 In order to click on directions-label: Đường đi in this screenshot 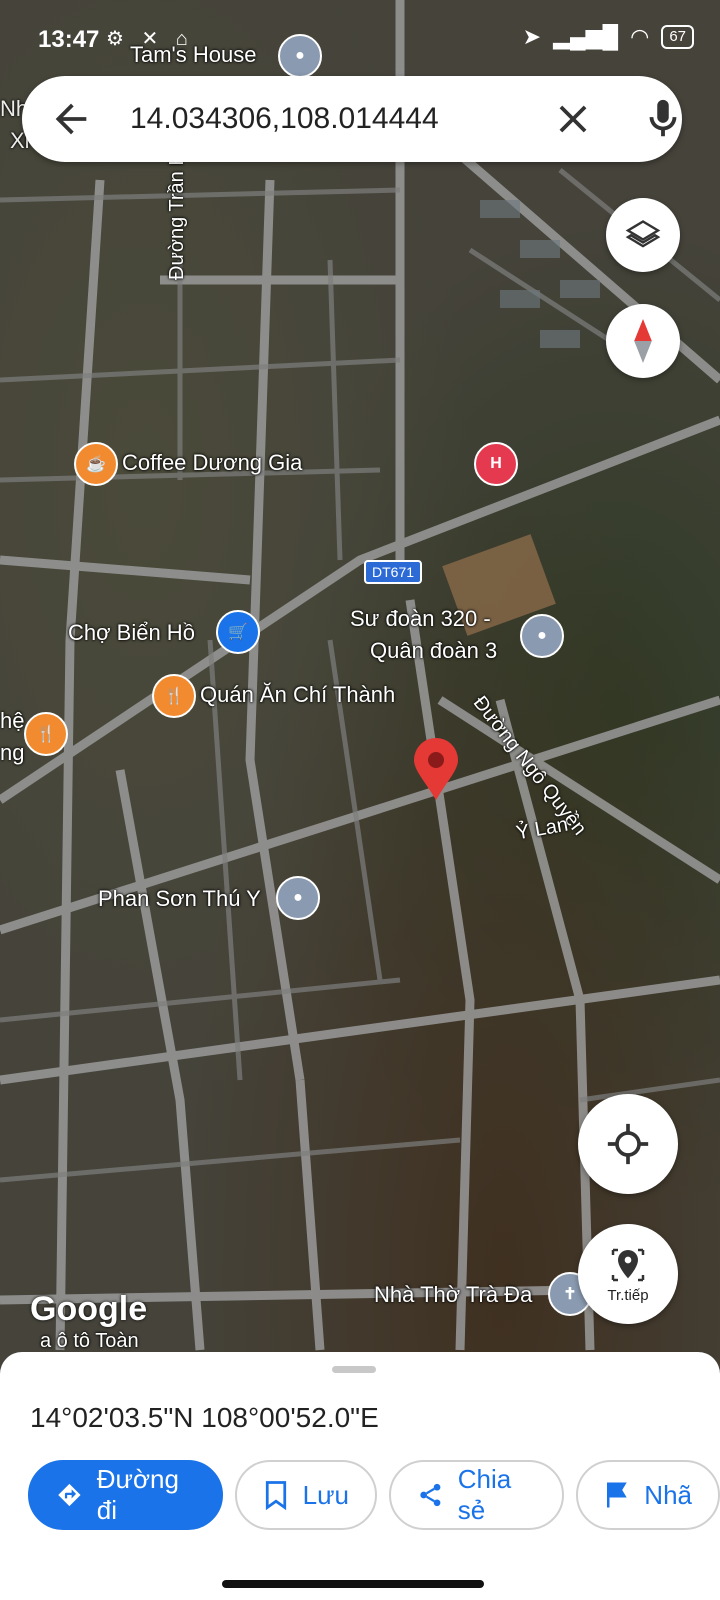, I will do `click(137, 1494)`.